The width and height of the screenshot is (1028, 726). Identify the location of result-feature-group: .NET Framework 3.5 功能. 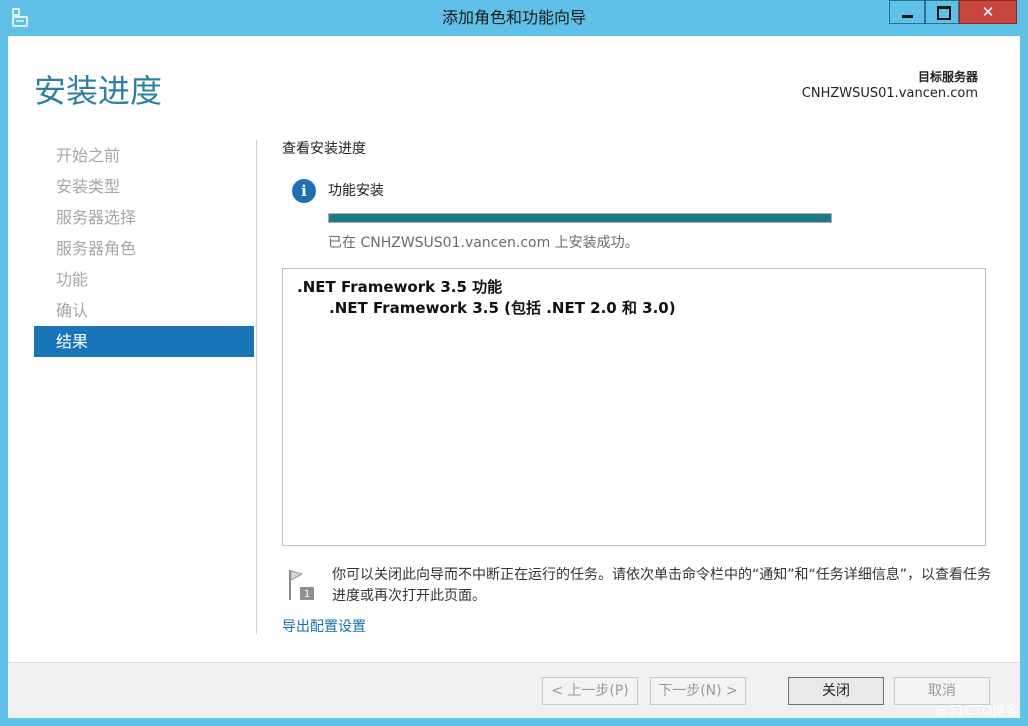
(400, 287).